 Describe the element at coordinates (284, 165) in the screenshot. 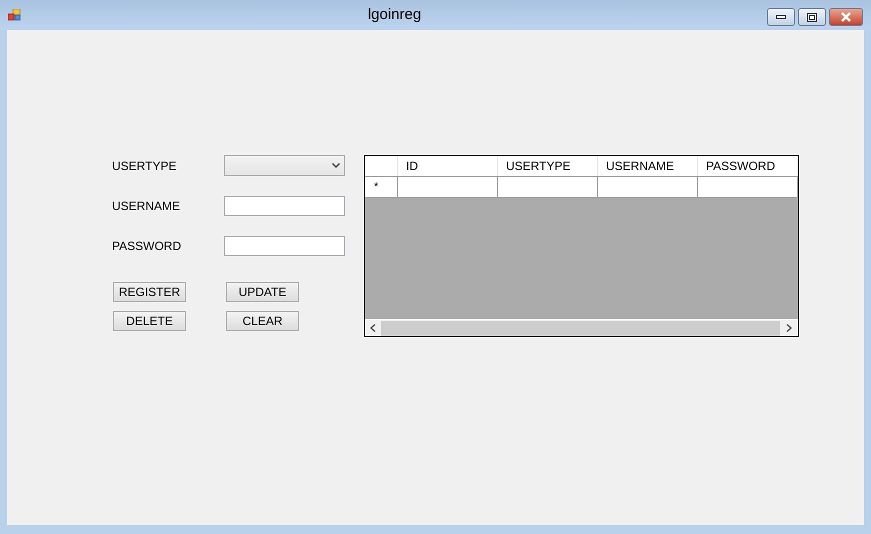

I see `usertype-dropdown` at that location.